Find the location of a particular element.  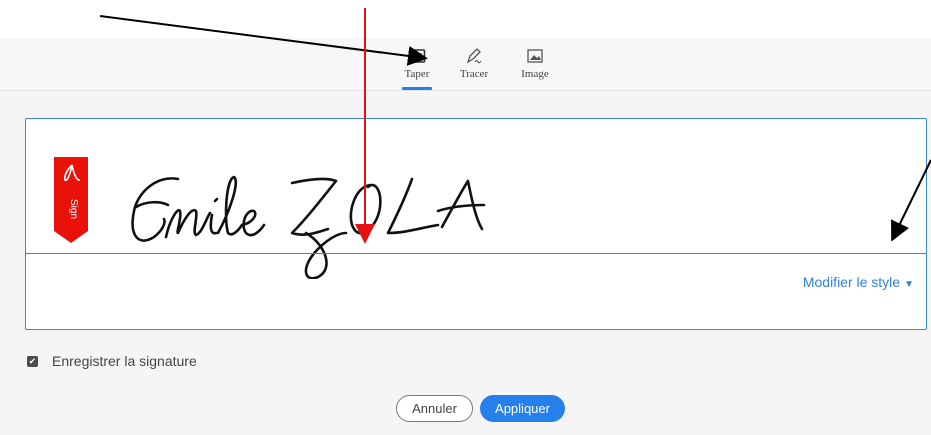

signature-baseline is located at coordinates (476, 253).